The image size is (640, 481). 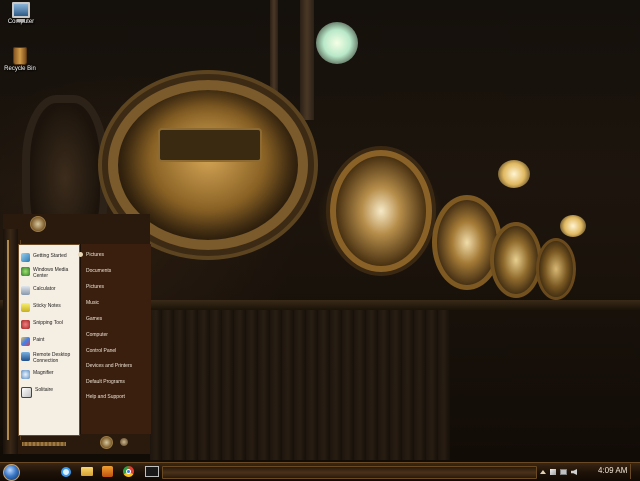 What do you see at coordinates (105, 382) in the screenshot?
I see `place-item-default-programs: Default Programs` at bounding box center [105, 382].